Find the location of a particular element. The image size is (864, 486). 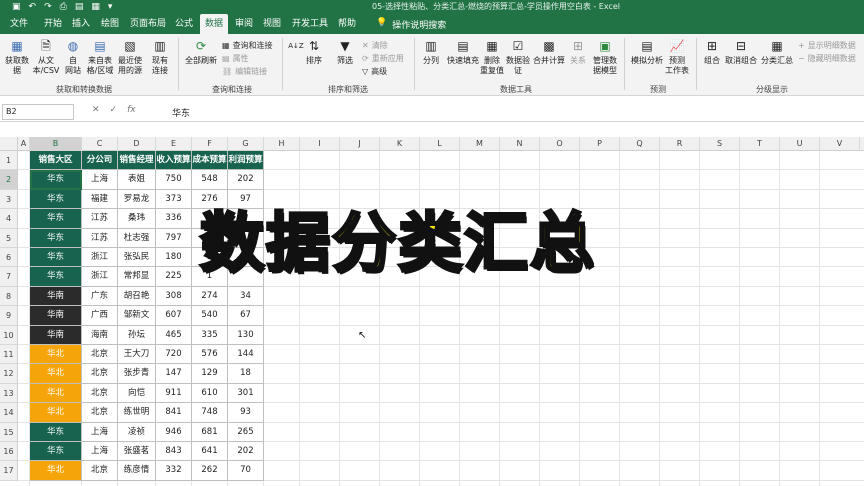

column-header-U: U is located at coordinates (800, 144).